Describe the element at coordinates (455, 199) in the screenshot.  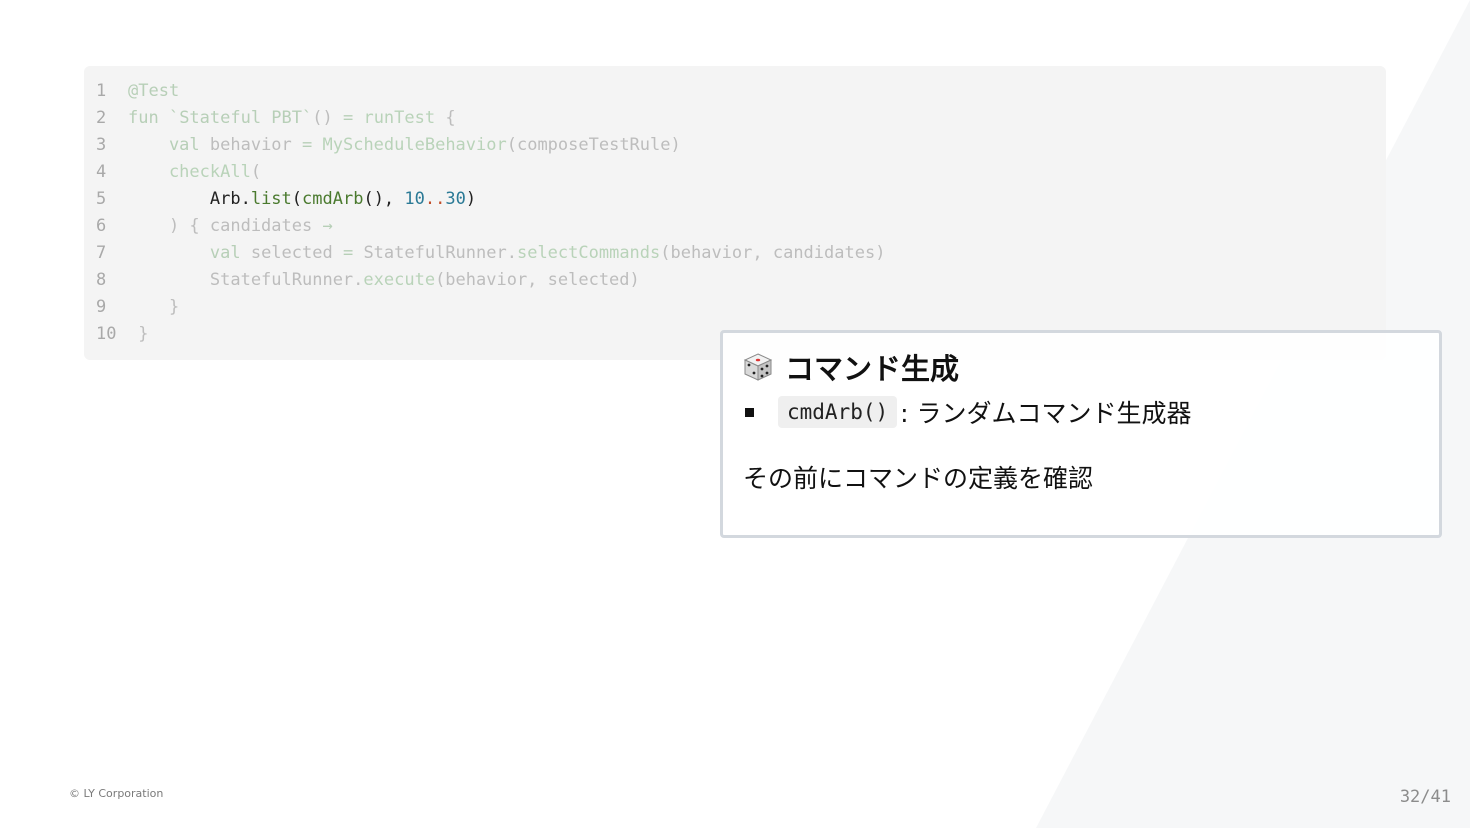
I see `code-token: 30` at that location.